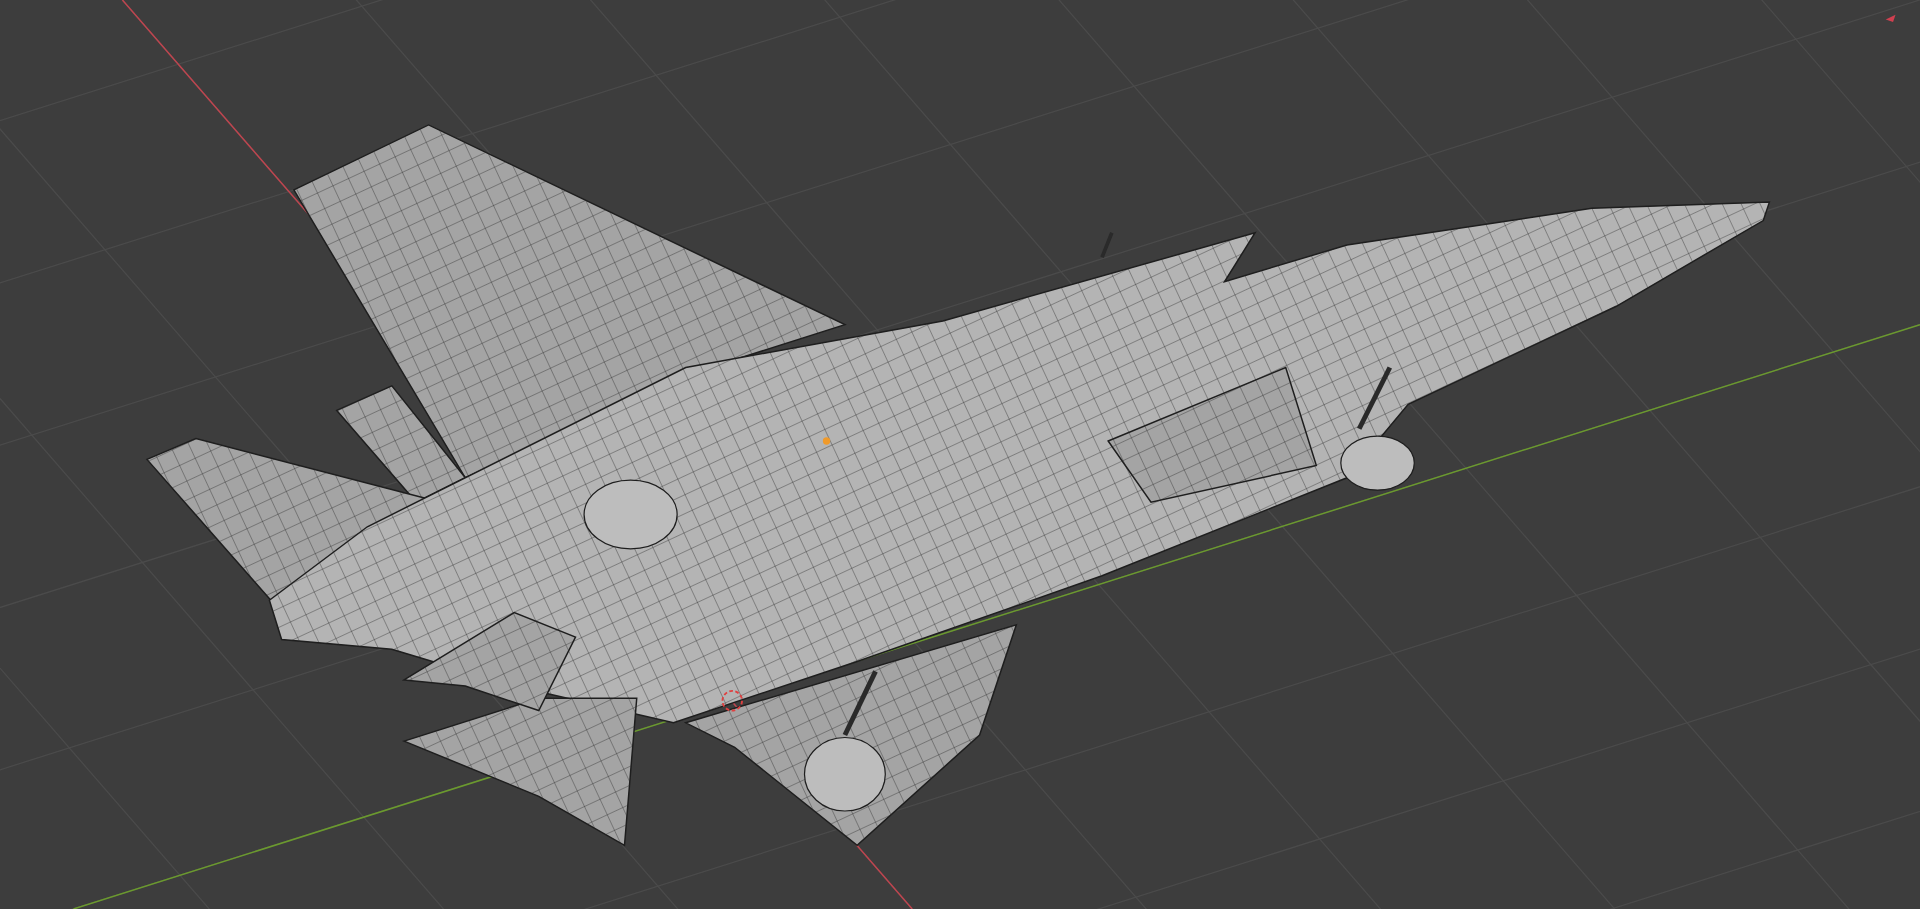  I want to click on 3d-cursor-icon, so click(732, 701).